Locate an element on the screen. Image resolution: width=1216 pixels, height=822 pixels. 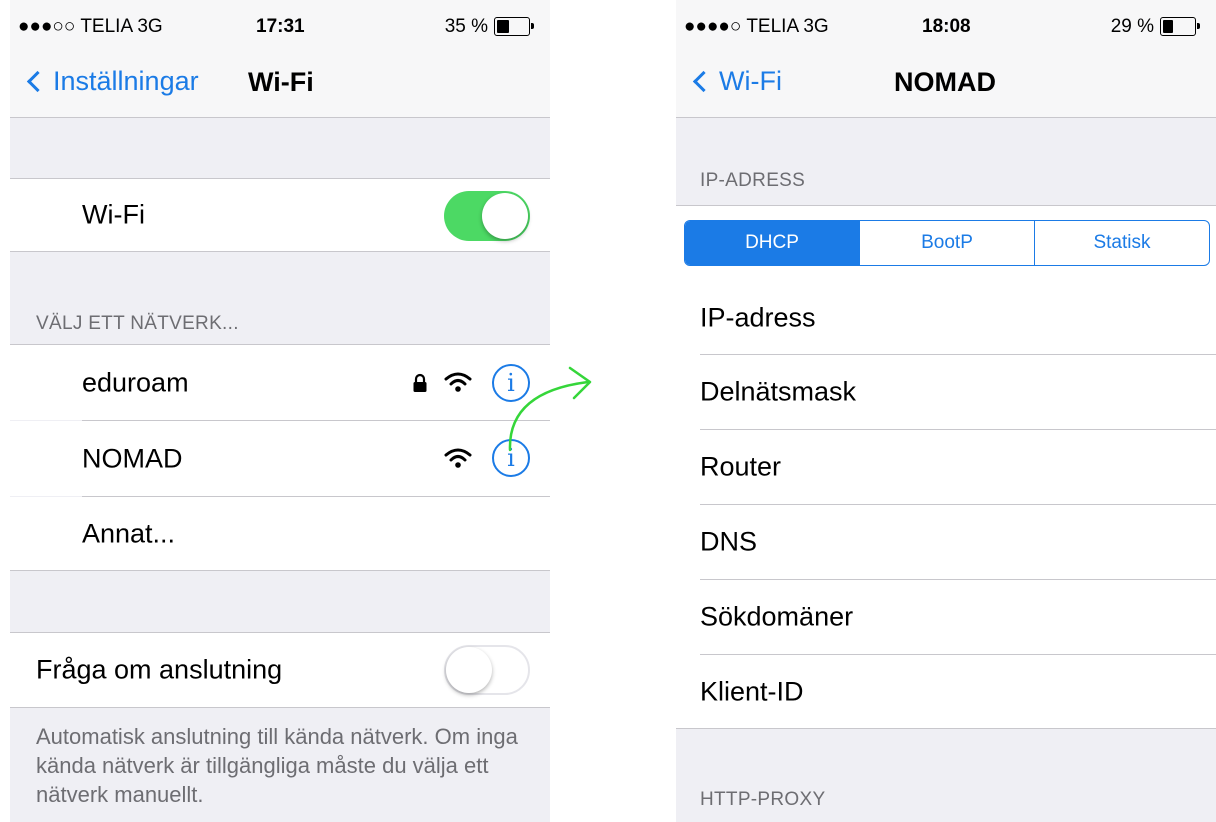
field-row-client-id: Klient-ID is located at coordinates (946, 692).